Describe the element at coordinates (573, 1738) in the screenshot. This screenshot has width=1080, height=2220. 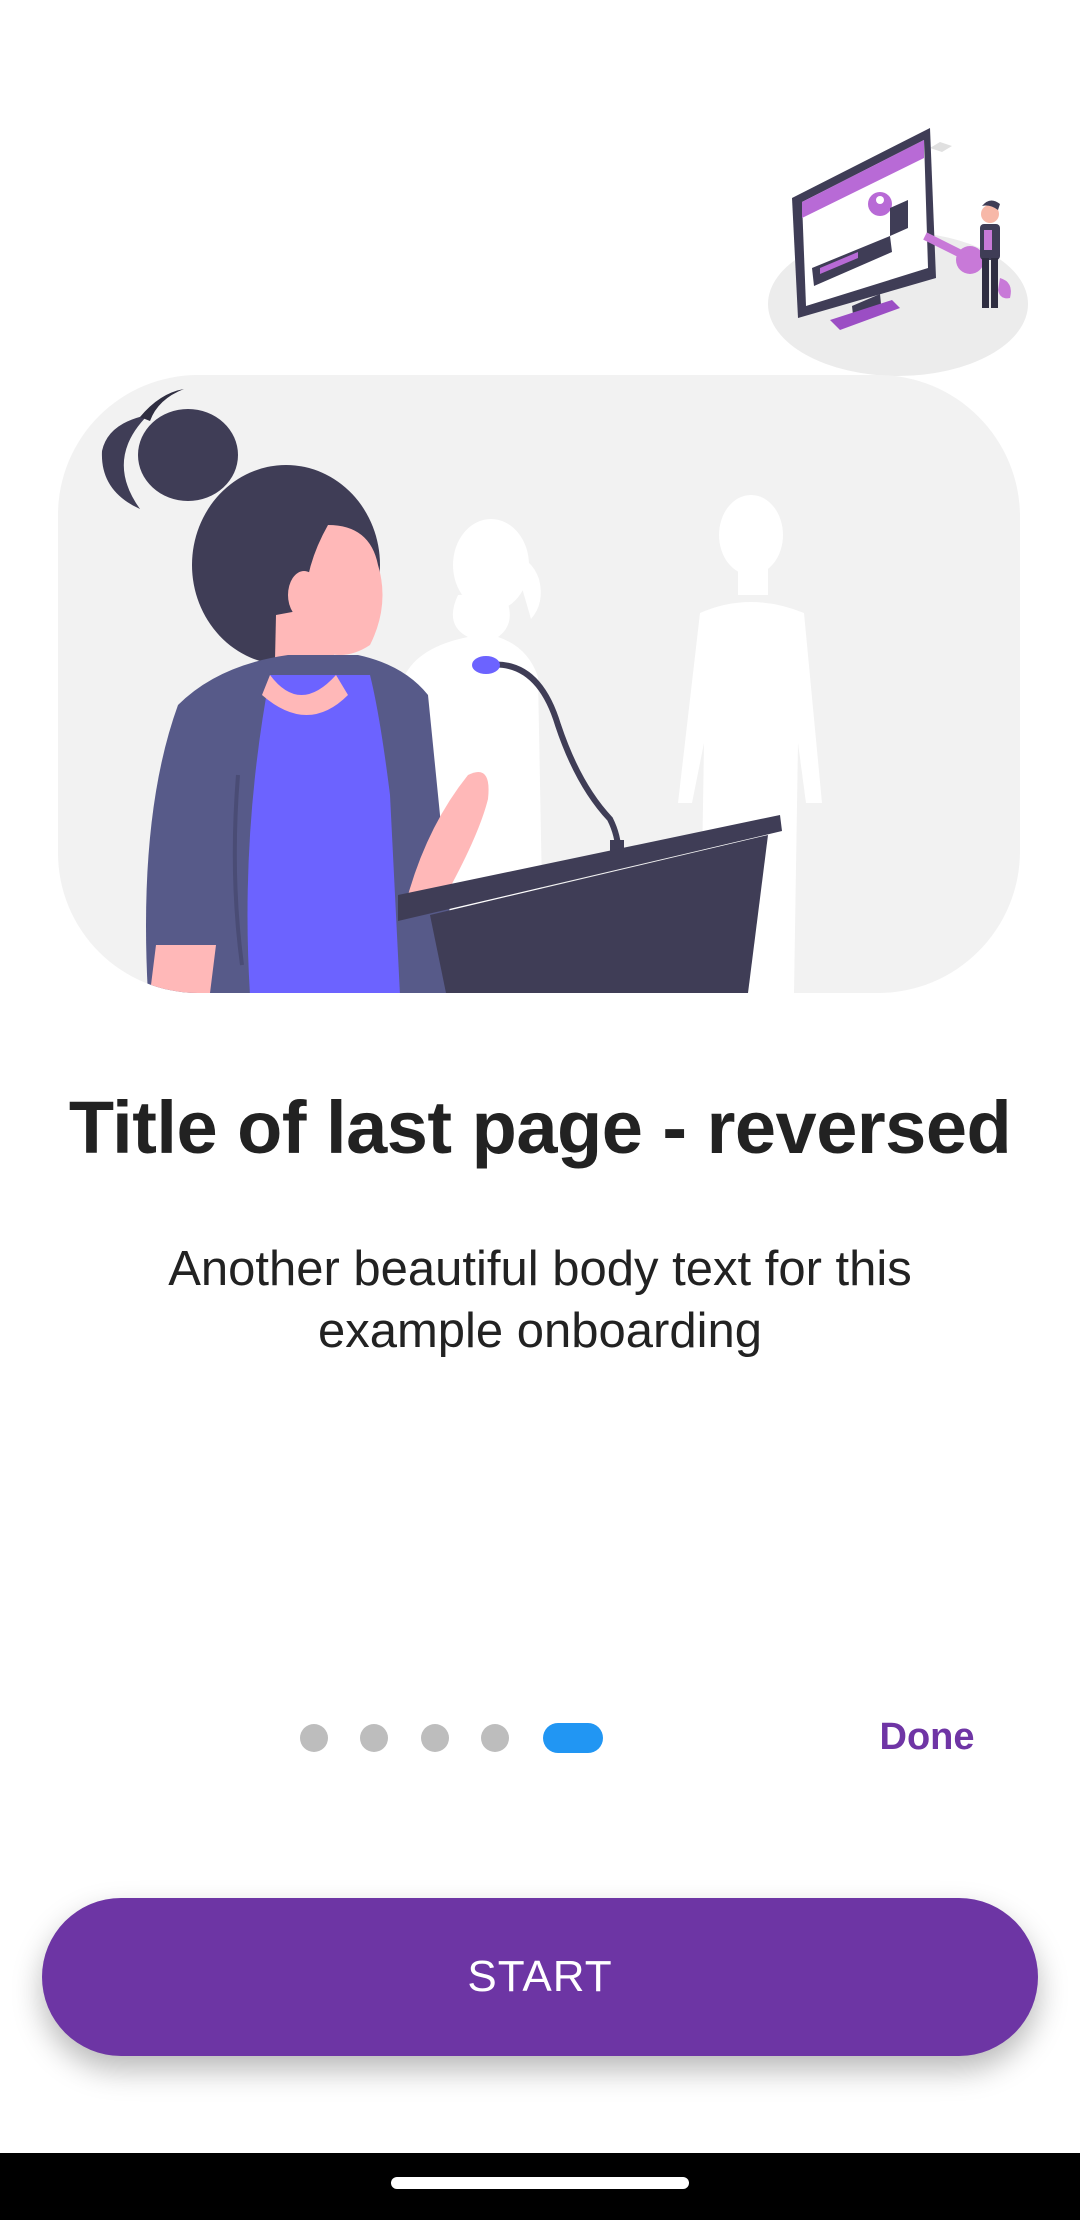
I see `page-dot-5-active` at that location.